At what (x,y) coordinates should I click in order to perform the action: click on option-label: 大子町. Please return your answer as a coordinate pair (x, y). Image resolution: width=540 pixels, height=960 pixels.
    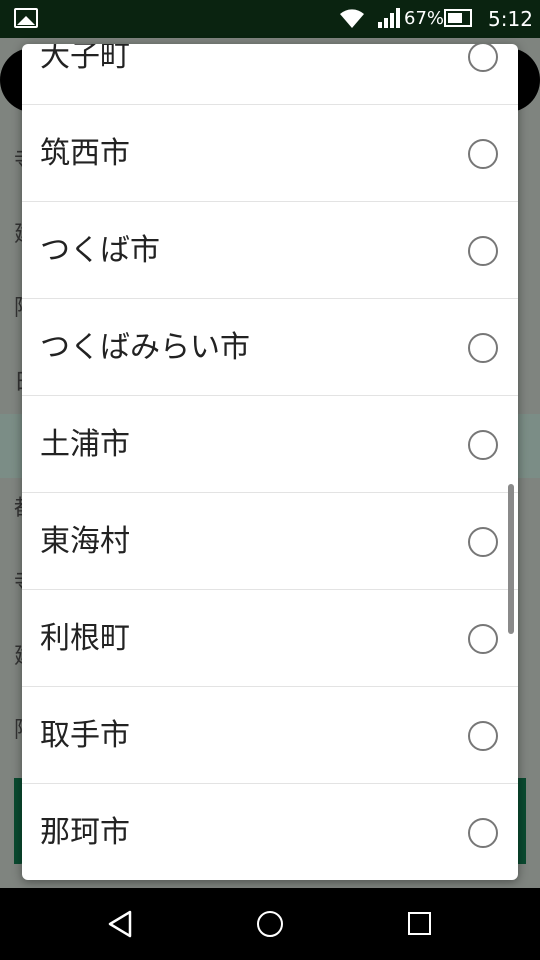
    Looking at the image, I should click on (85, 59).